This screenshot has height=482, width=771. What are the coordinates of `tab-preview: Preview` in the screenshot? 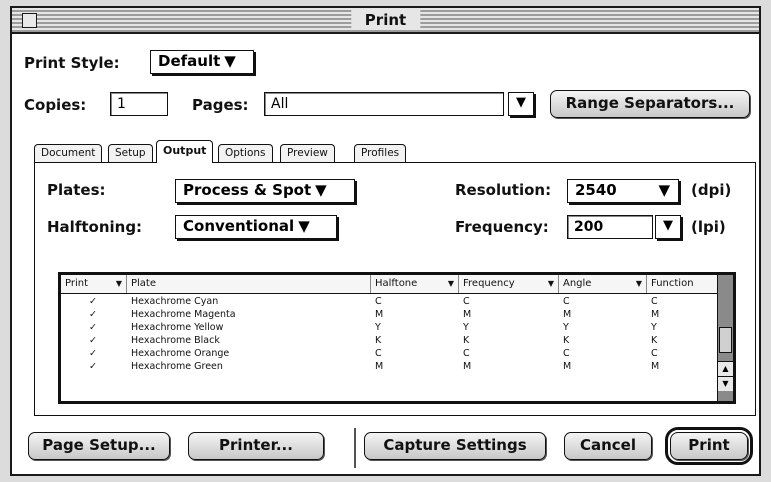 It's located at (307, 153).